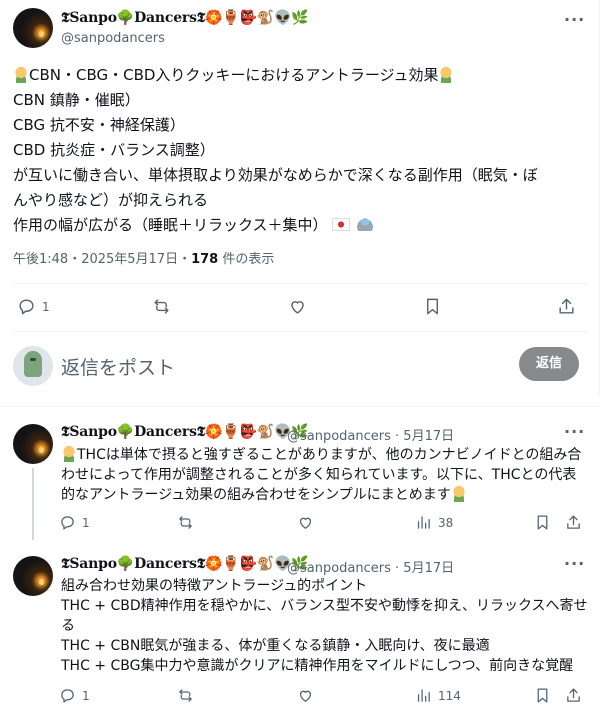 This screenshot has width=616, height=712. Describe the element at coordinates (143, 257) in the screenshot. I see `post-timestamp: 午後1:48・2025年5月17日・178 件の表示` at that location.